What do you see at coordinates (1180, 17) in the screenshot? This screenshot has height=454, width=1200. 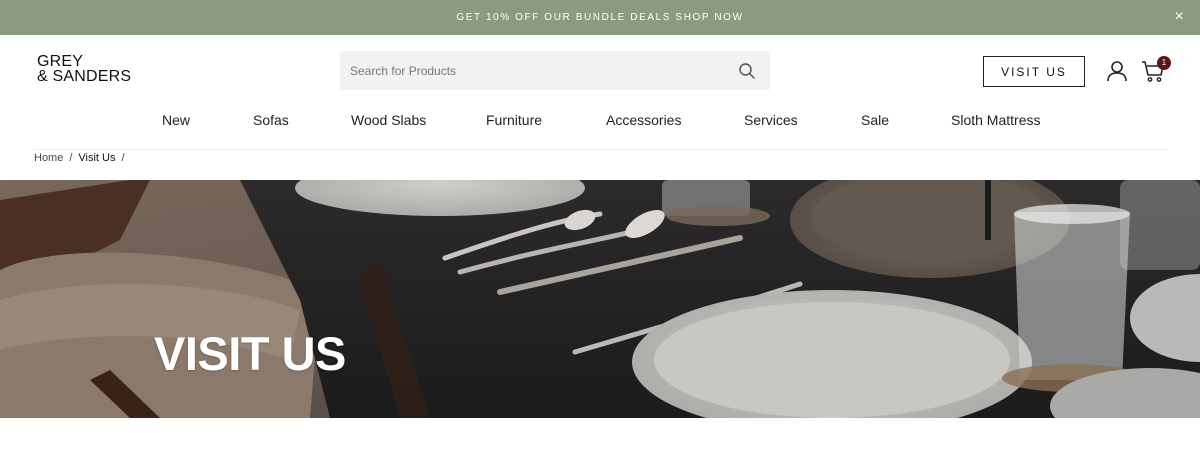 I see `close-icon: ×` at bounding box center [1180, 17].